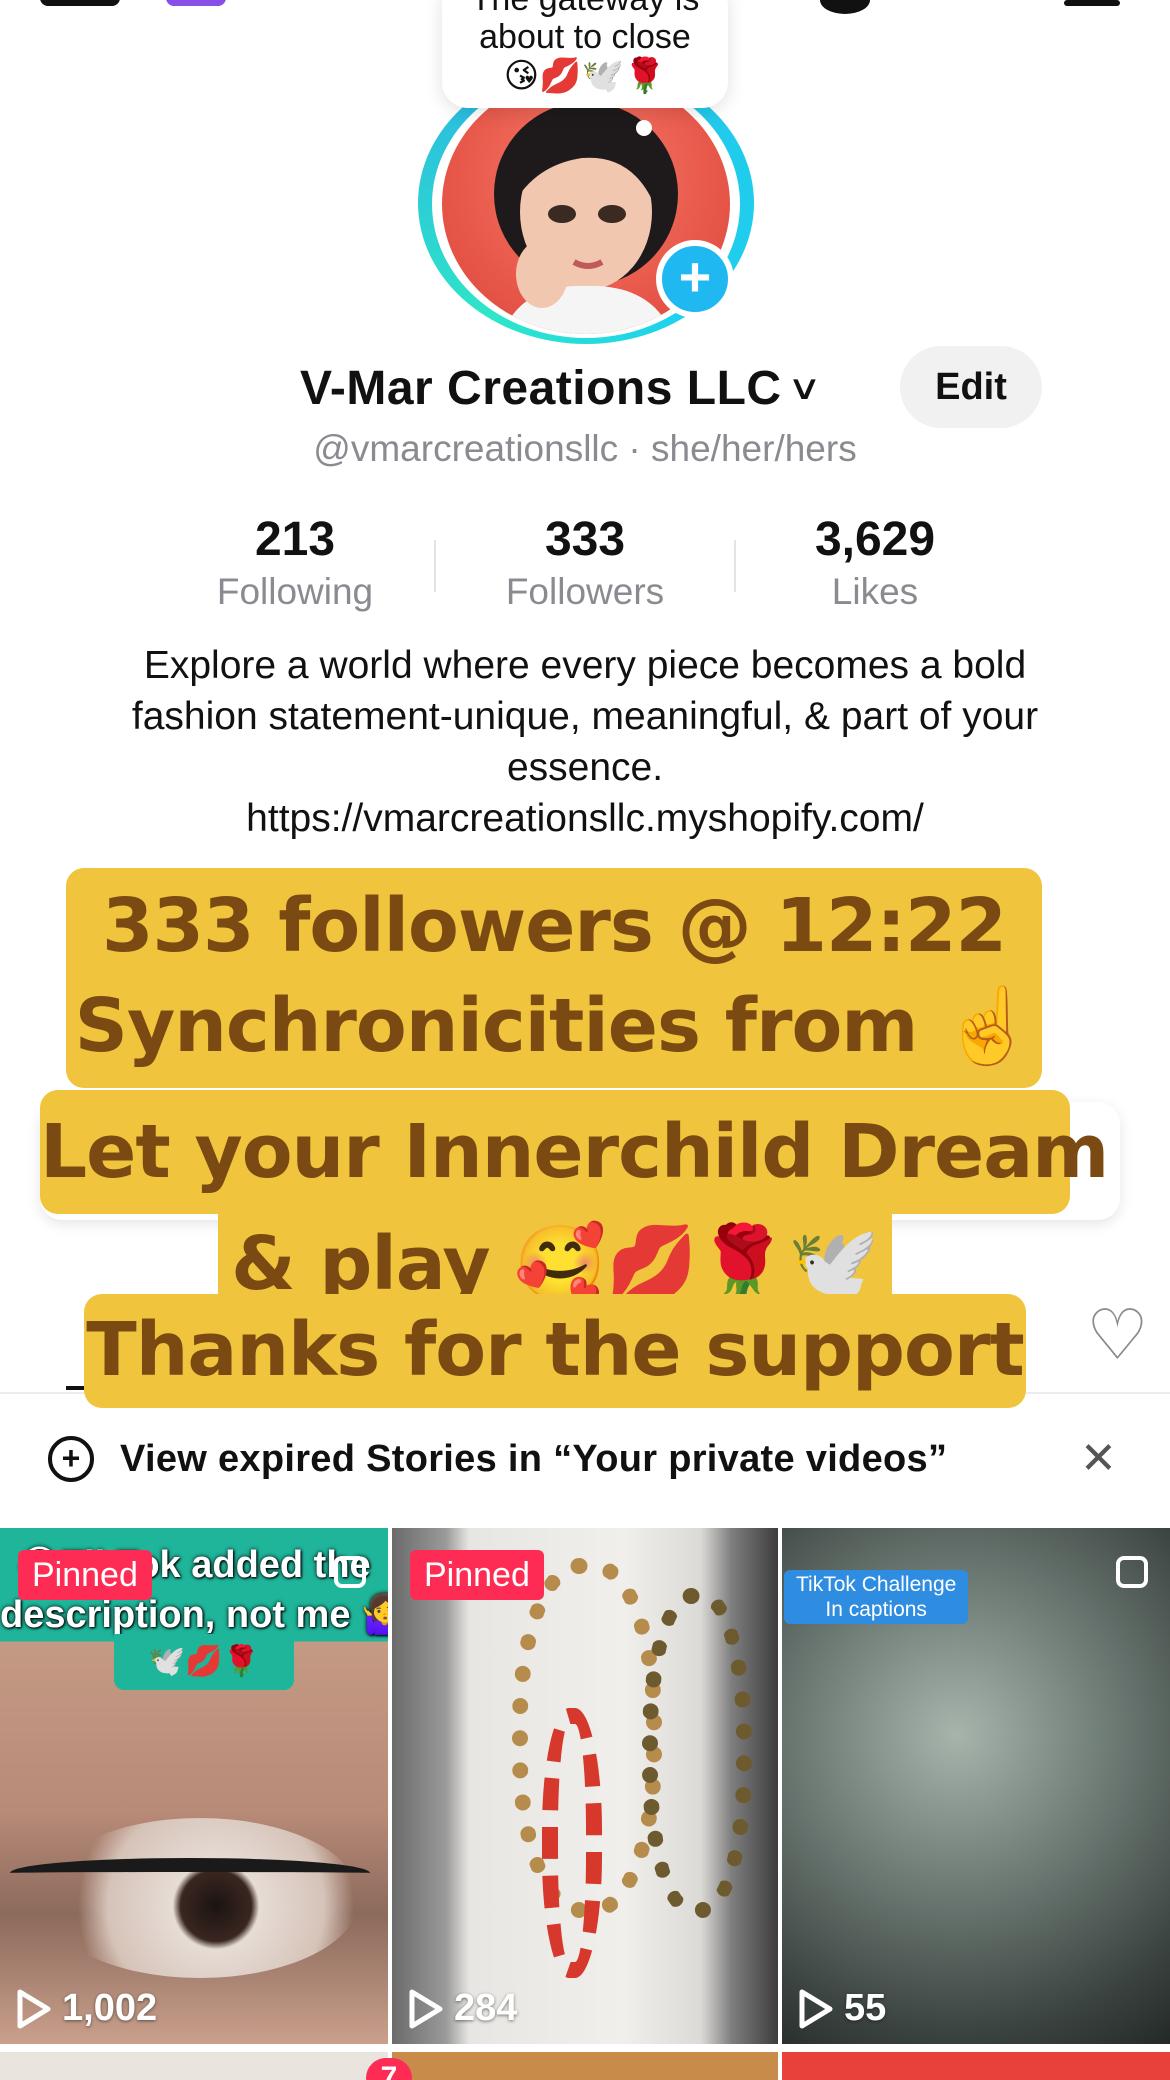 The width and height of the screenshot is (1170, 2080). What do you see at coordinates (486, 2008) in the screenshot?
I see `view-count-value: 284` at bounding box center [486, 2008].